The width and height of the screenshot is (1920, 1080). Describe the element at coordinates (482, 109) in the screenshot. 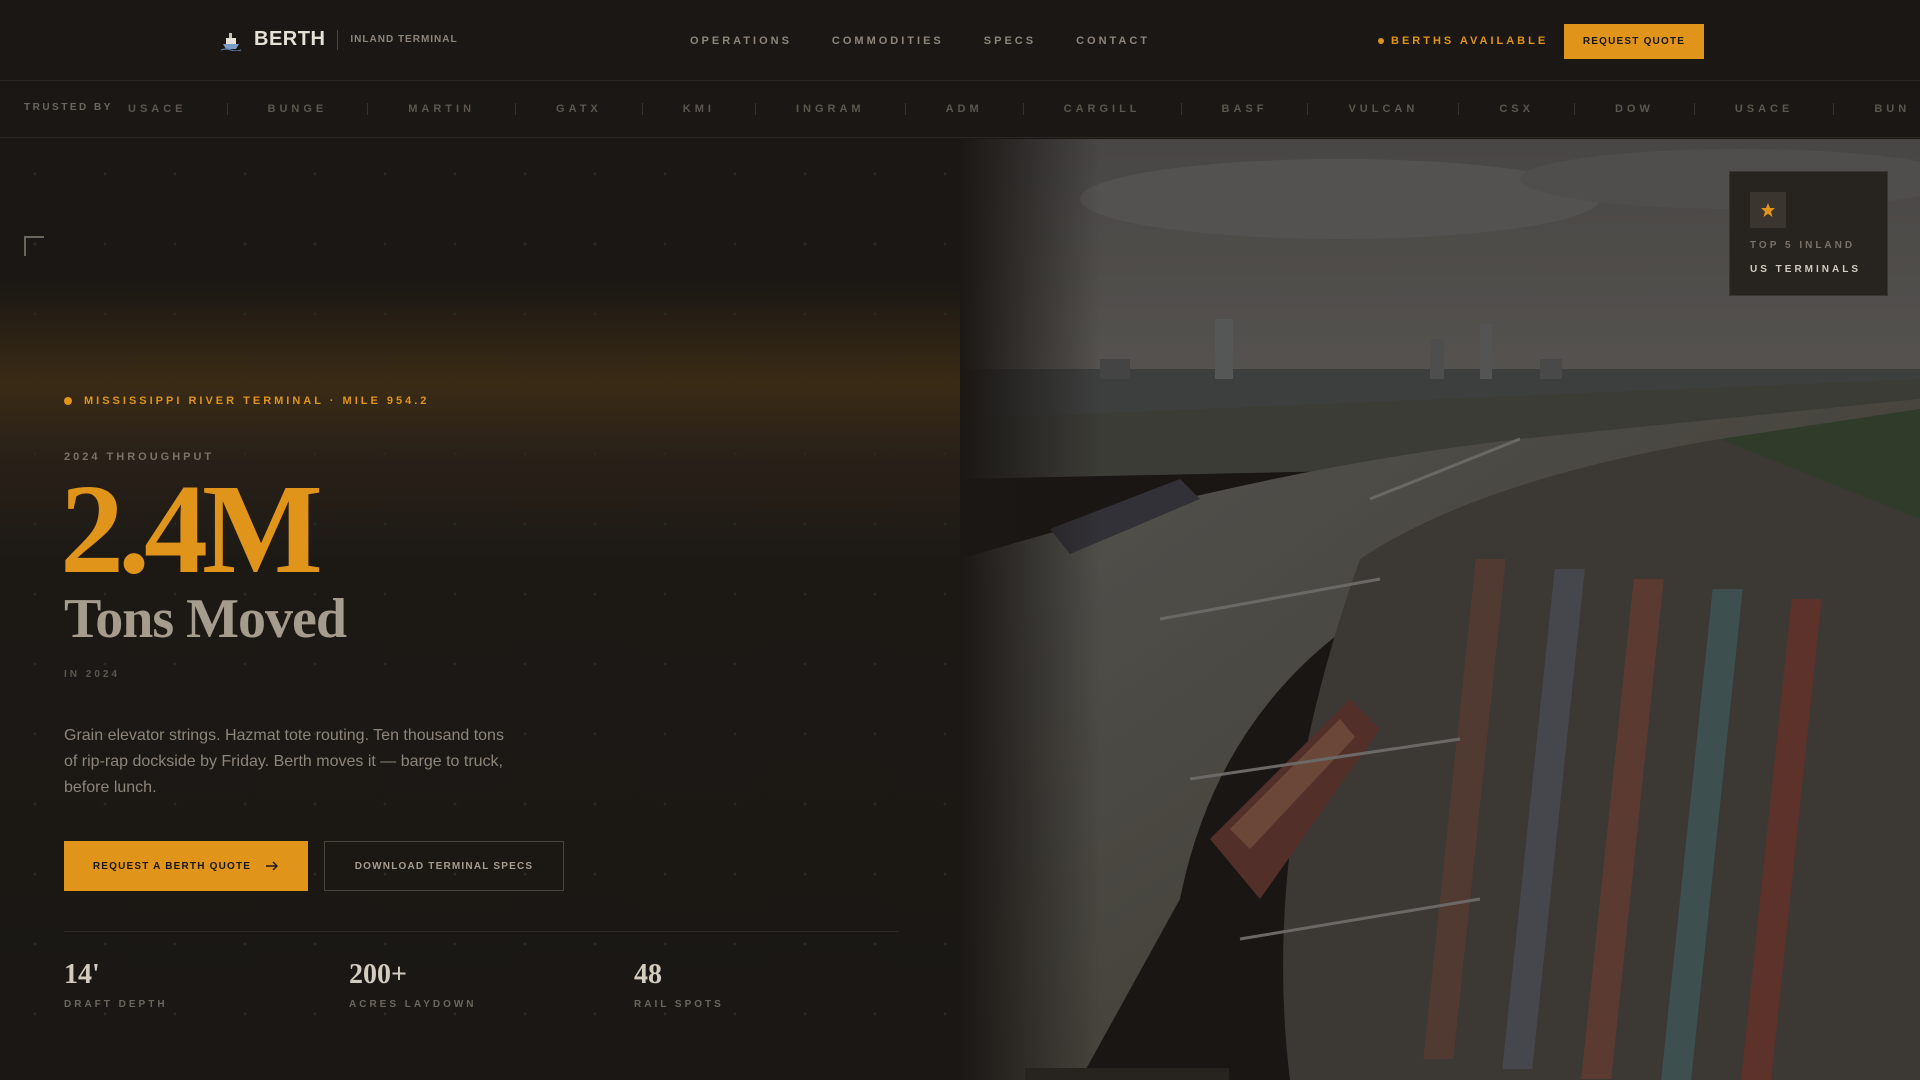

I see `client-logo: MARTIN` at that location.